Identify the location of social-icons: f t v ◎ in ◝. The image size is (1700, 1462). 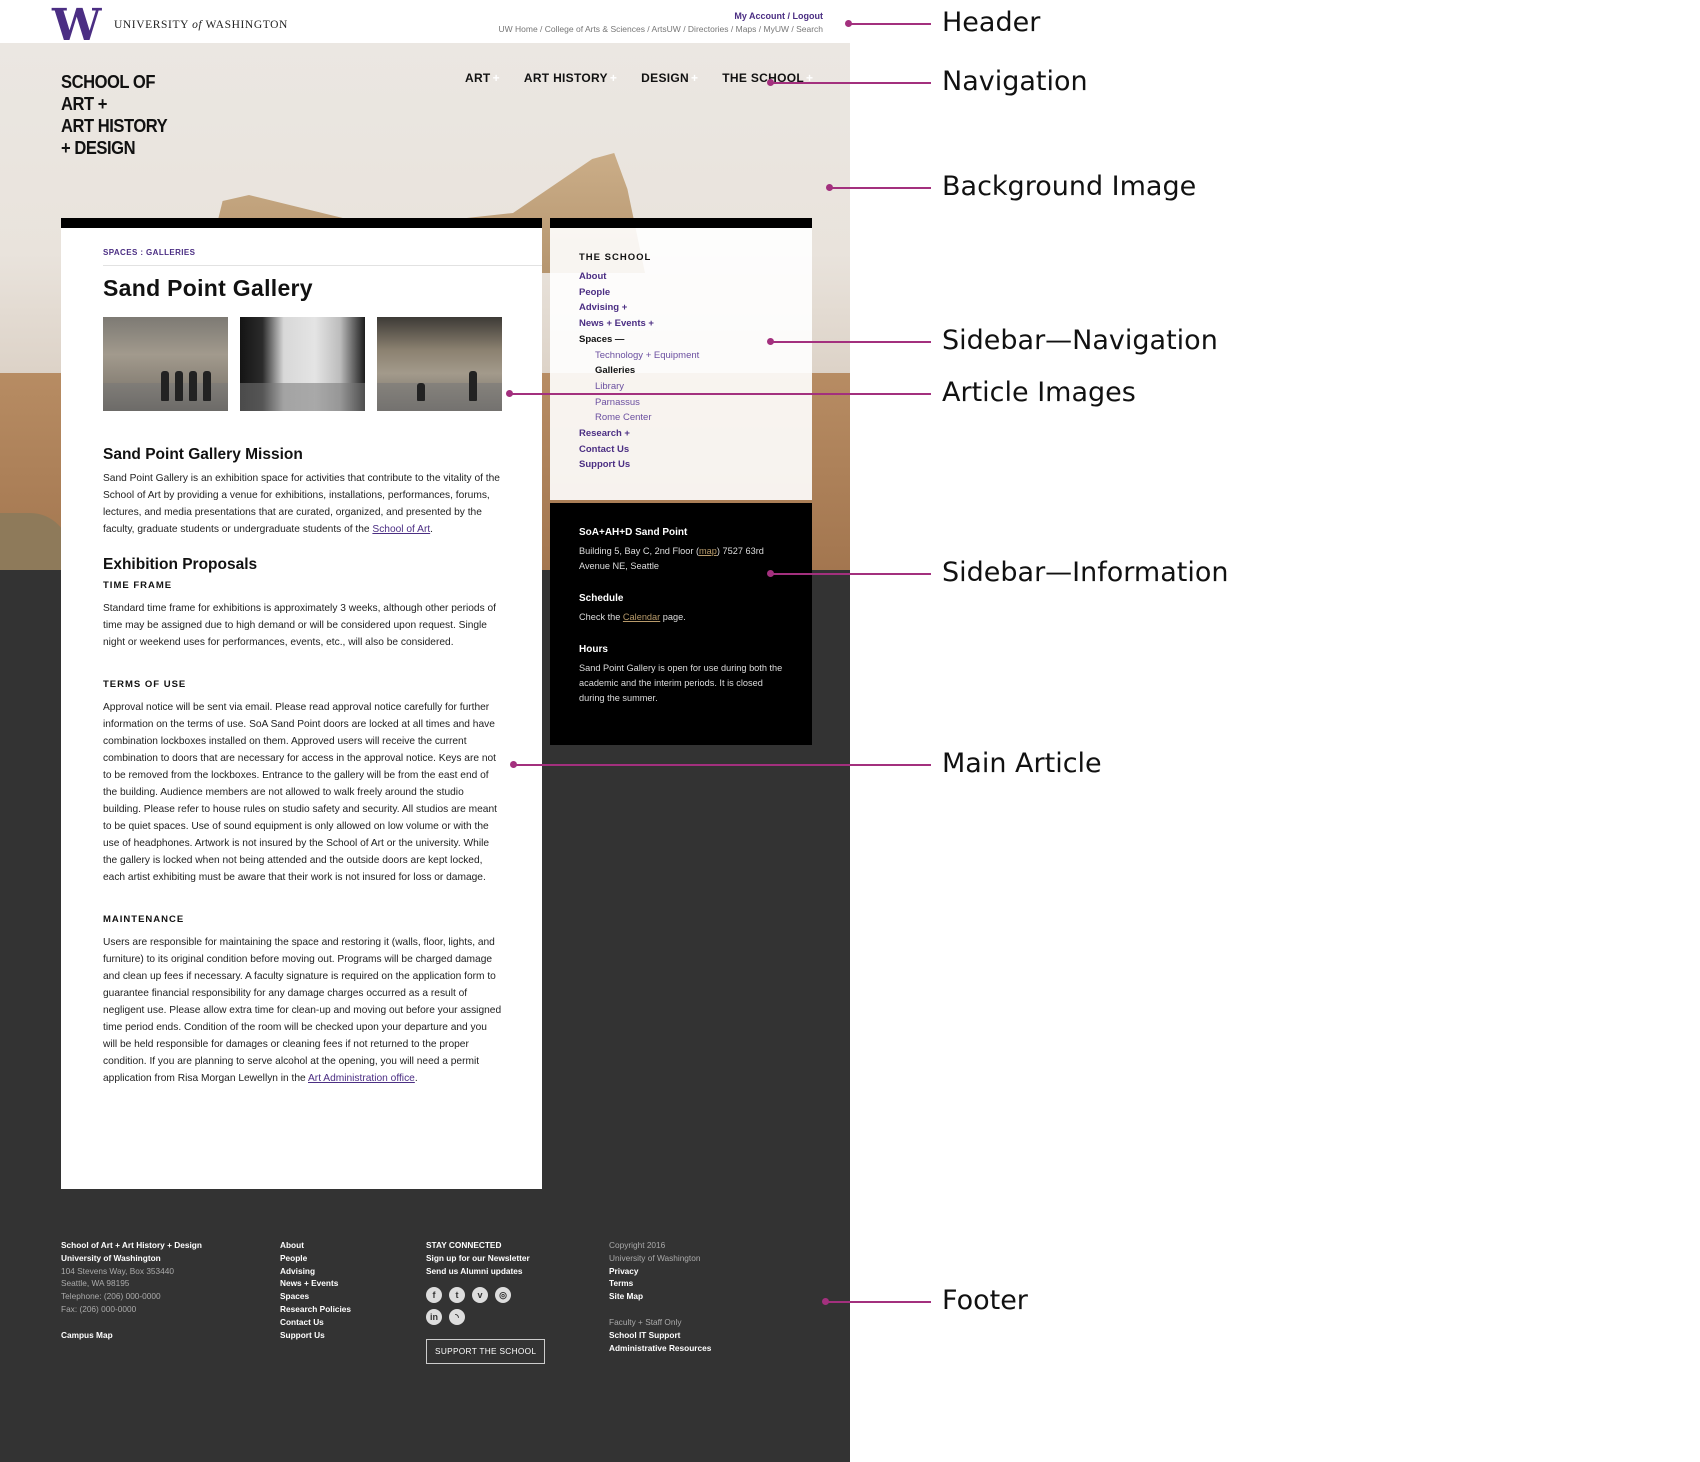
(471, 1306).